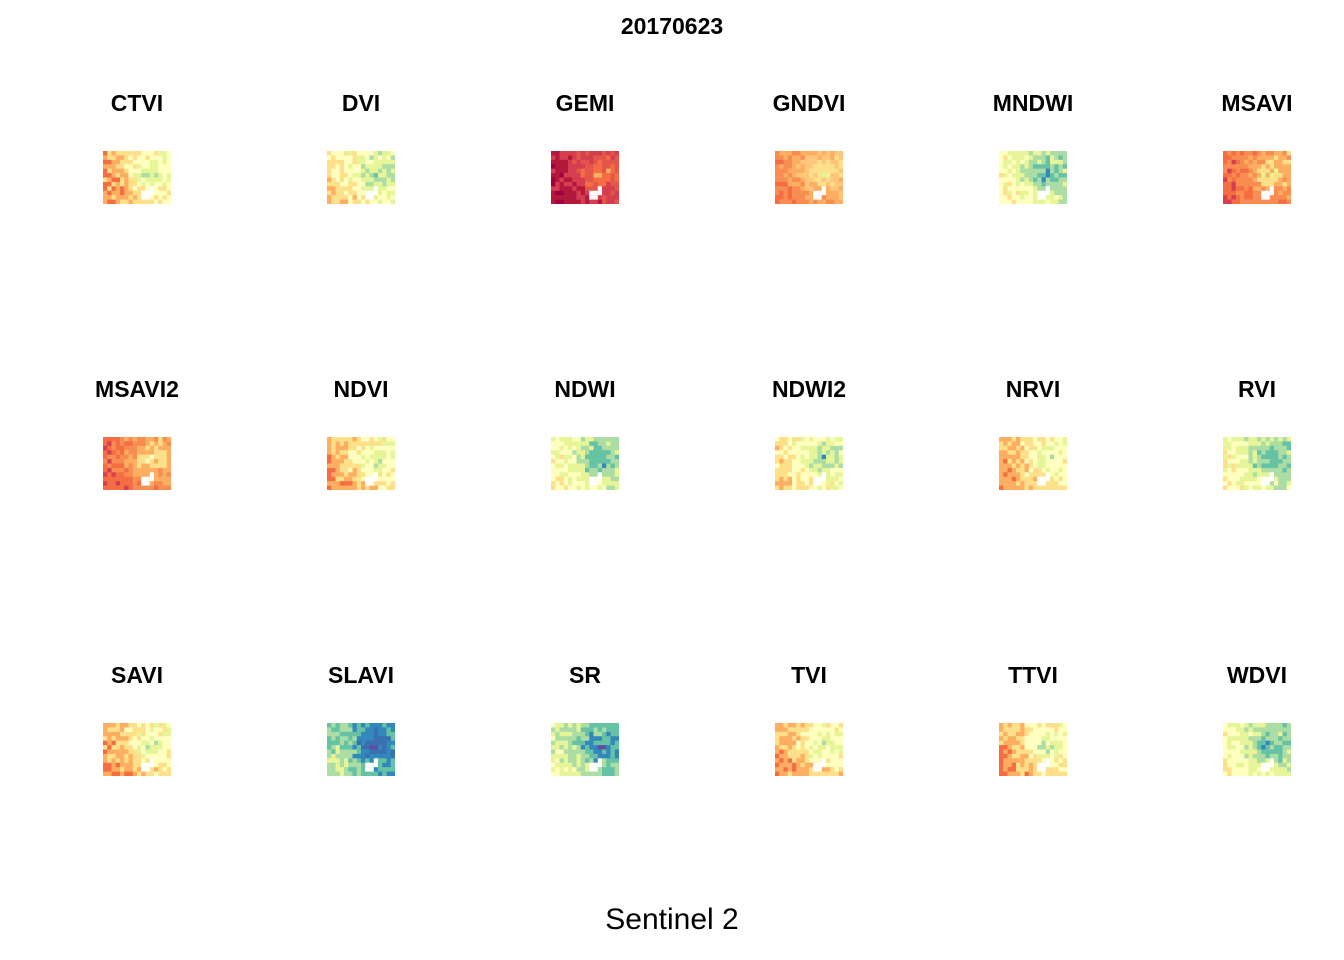 This screenshot has height=960, width=1344. I want to click on index-raster-map, so click(361, 177).